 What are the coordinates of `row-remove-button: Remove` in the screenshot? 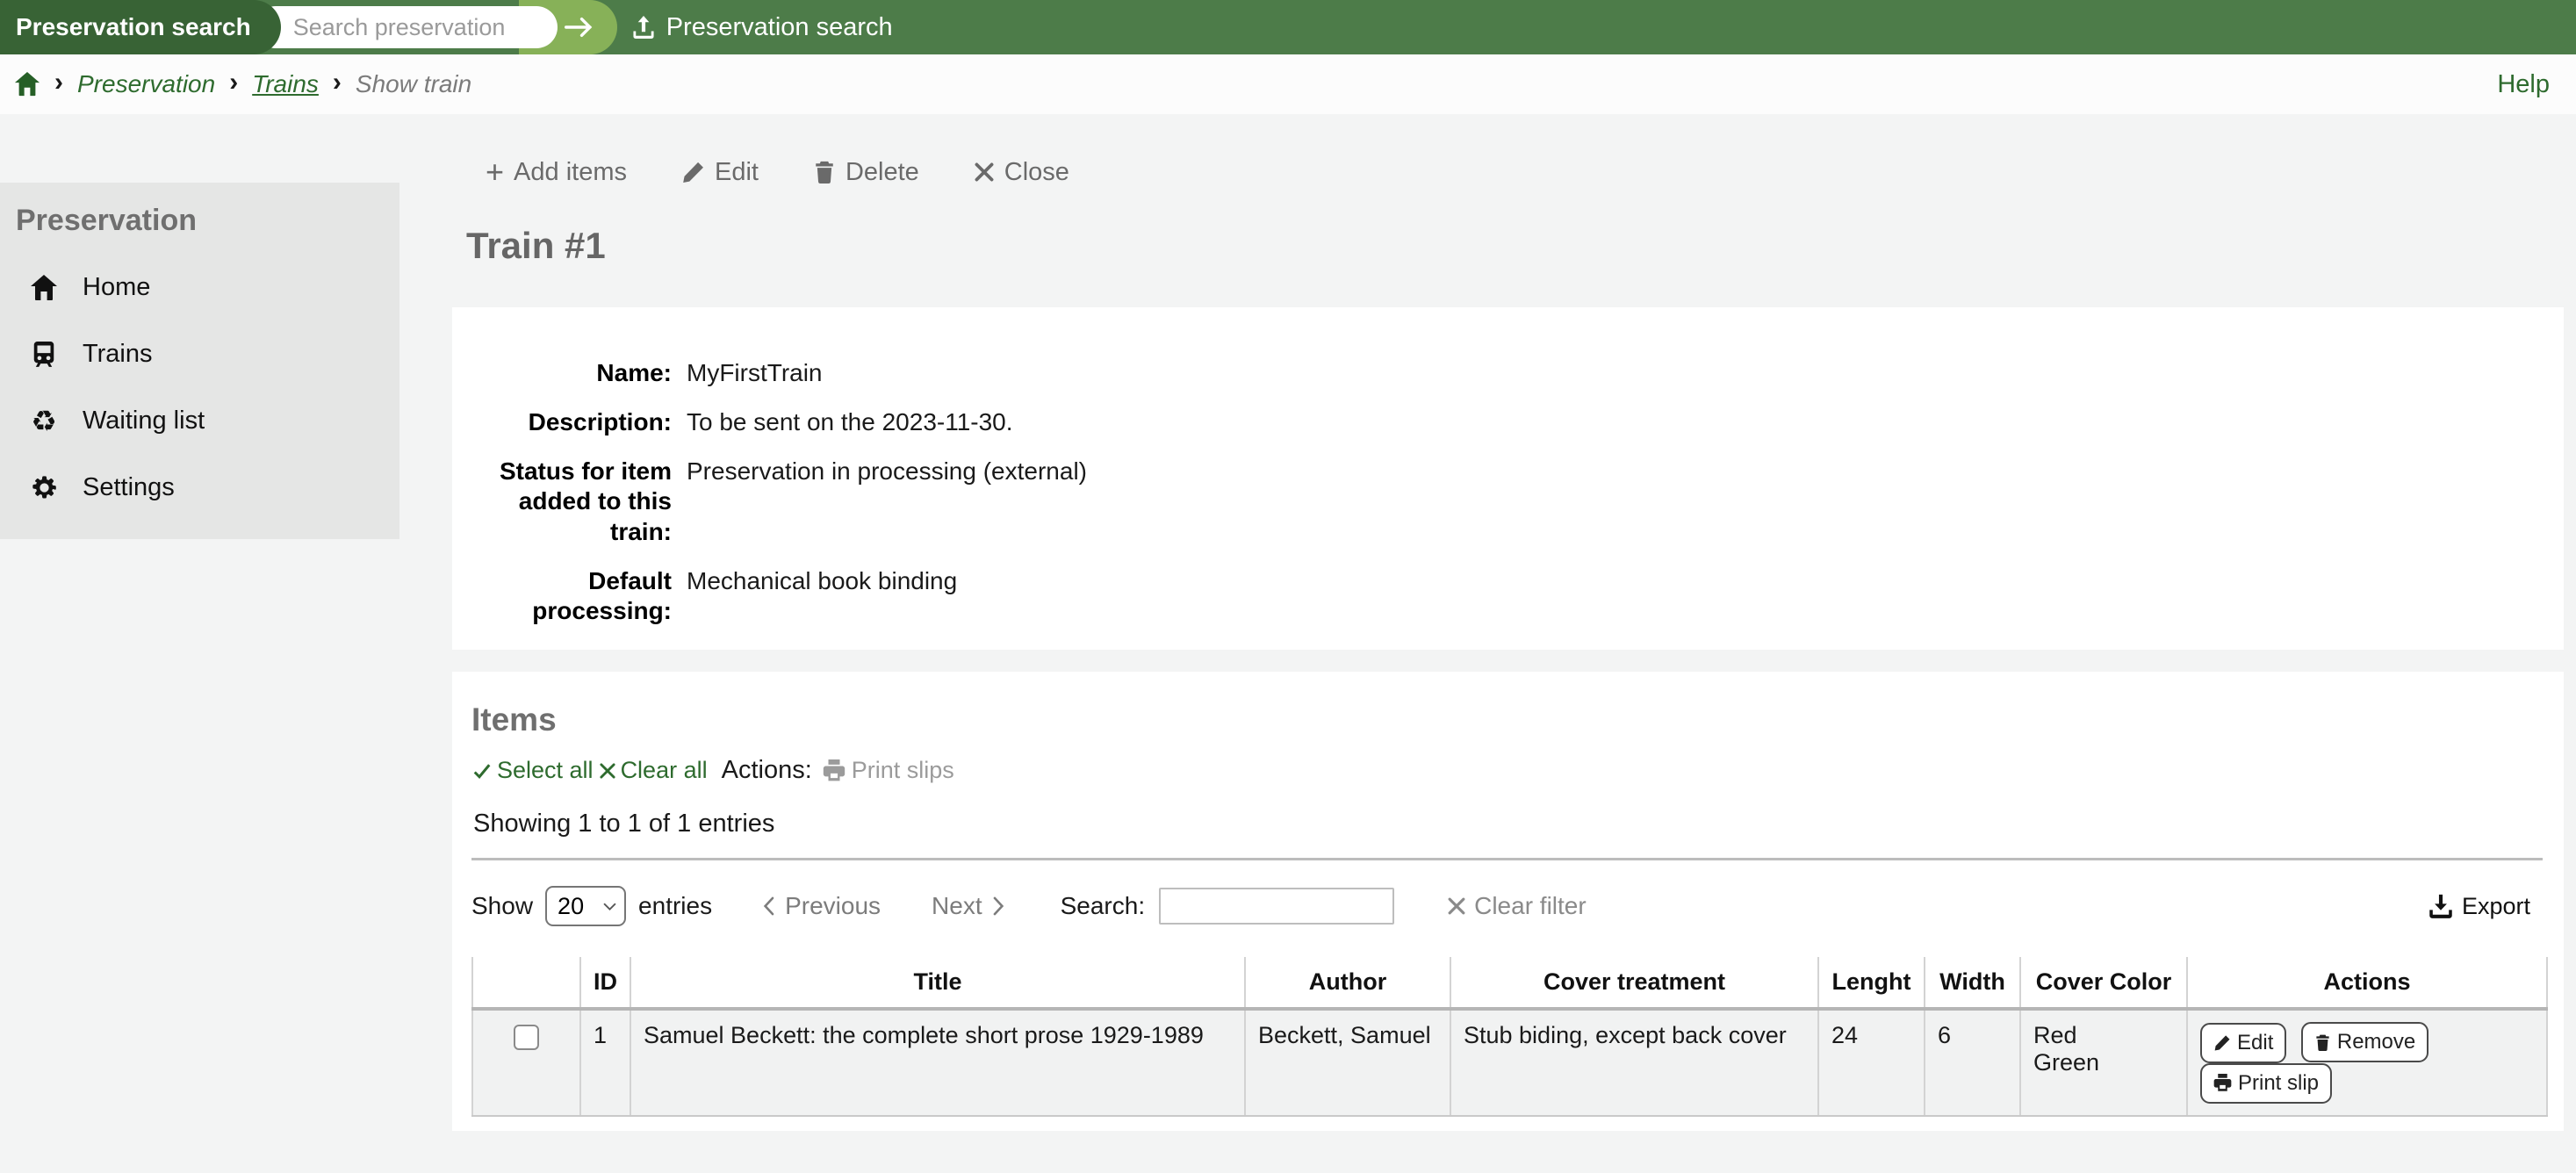 It's located at (2364, 1042).